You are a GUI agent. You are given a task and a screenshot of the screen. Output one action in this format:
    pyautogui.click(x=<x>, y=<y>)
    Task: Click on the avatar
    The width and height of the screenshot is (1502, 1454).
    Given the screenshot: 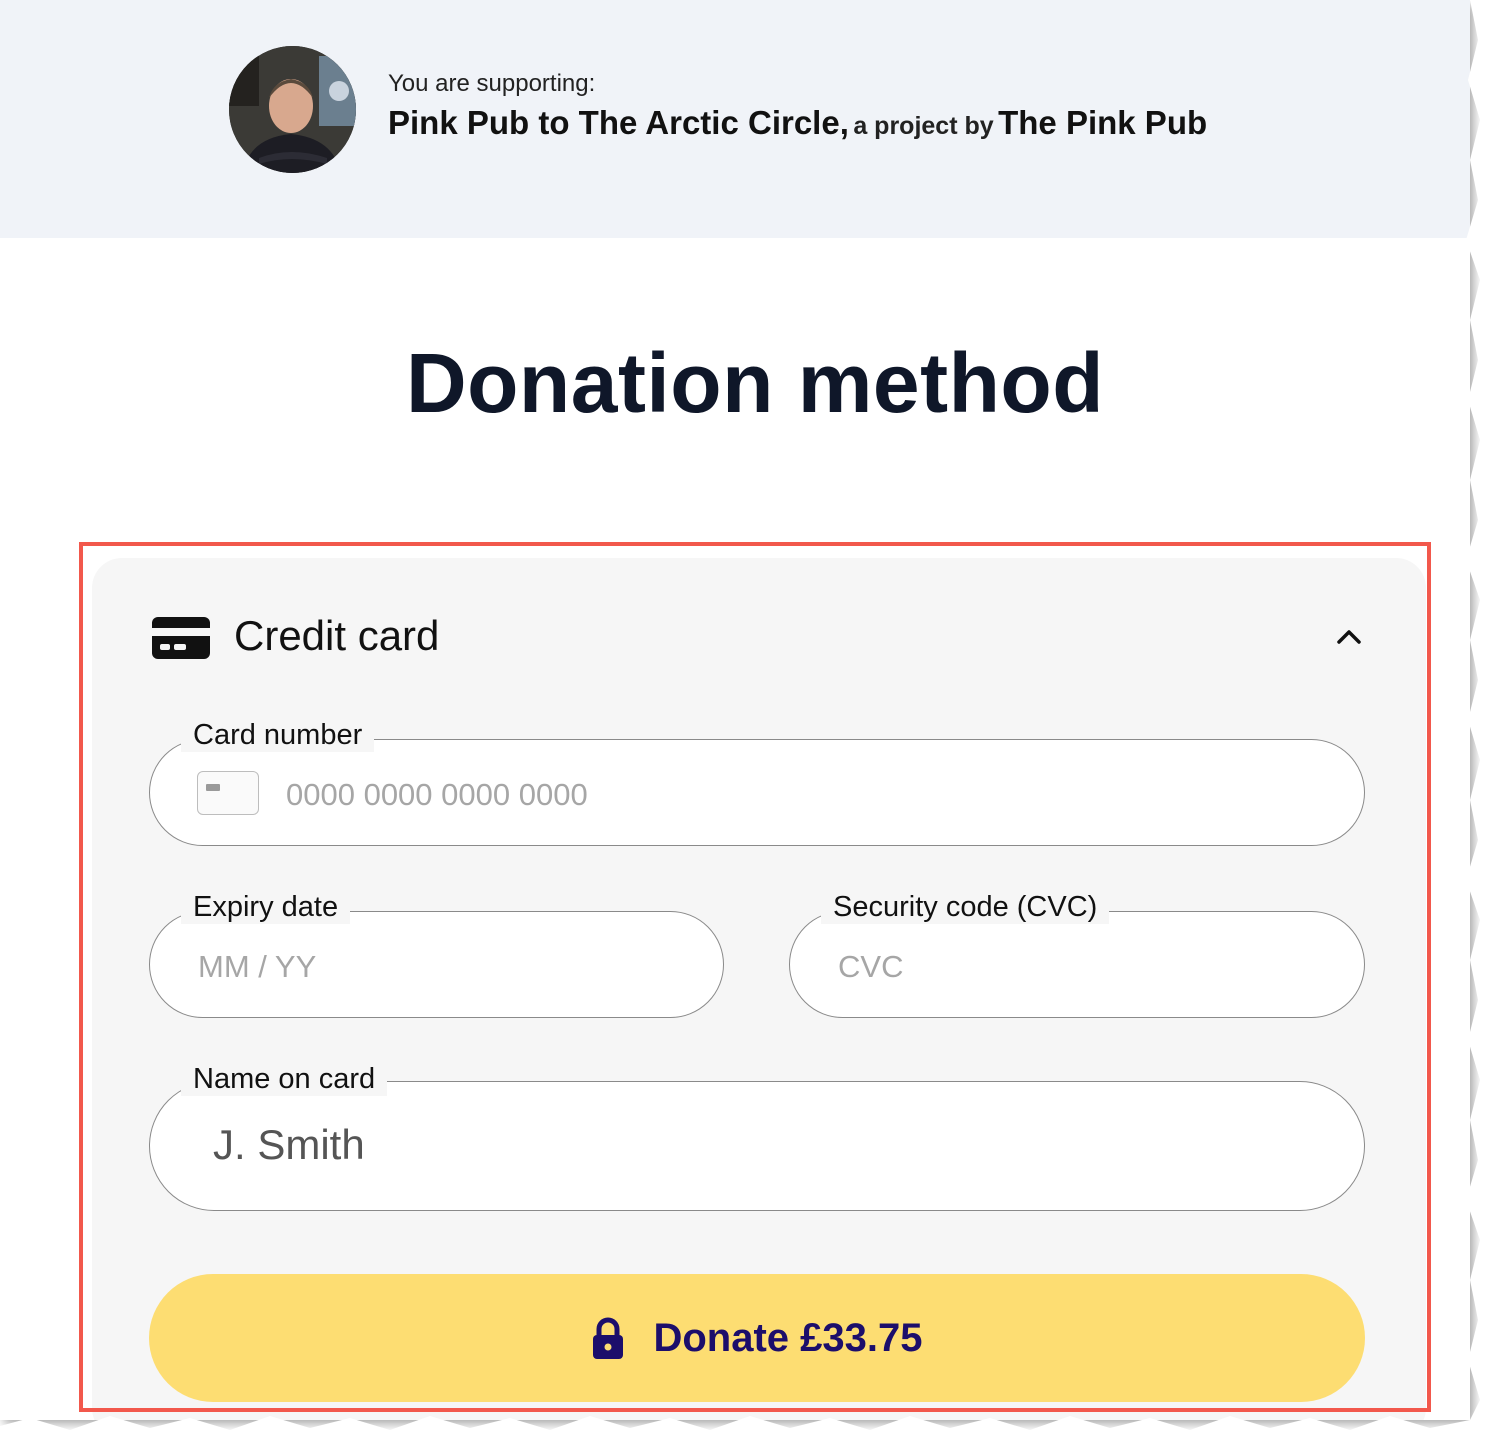 What is the action you would take?
    pyautogui.click(x=292, y=109)
    